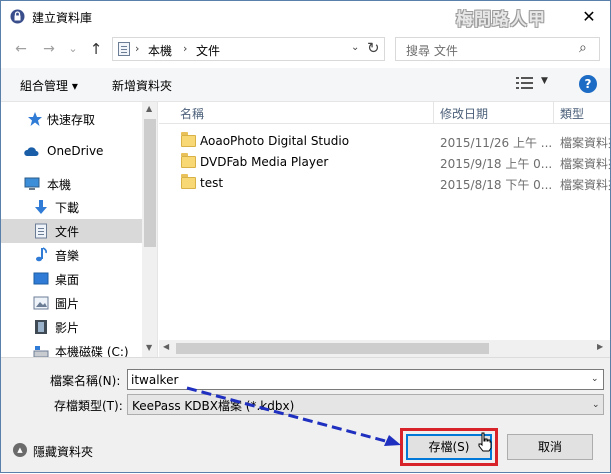 This screenshot has height=474, width=611. What do you see at coordinates (67, 256) in the screenshot?
I see `sidebar-item-label: 音樂` at bounding box center [67, 256].